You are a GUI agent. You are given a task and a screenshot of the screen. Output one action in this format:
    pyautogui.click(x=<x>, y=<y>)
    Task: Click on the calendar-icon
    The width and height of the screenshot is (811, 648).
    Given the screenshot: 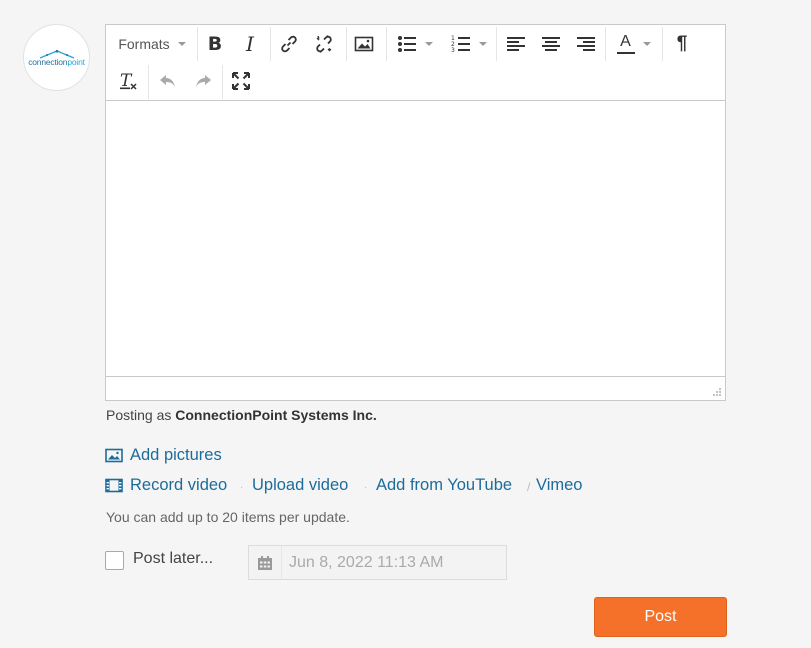 What is the action you would take?
    pyautogui.click(x=265, y=562)
    